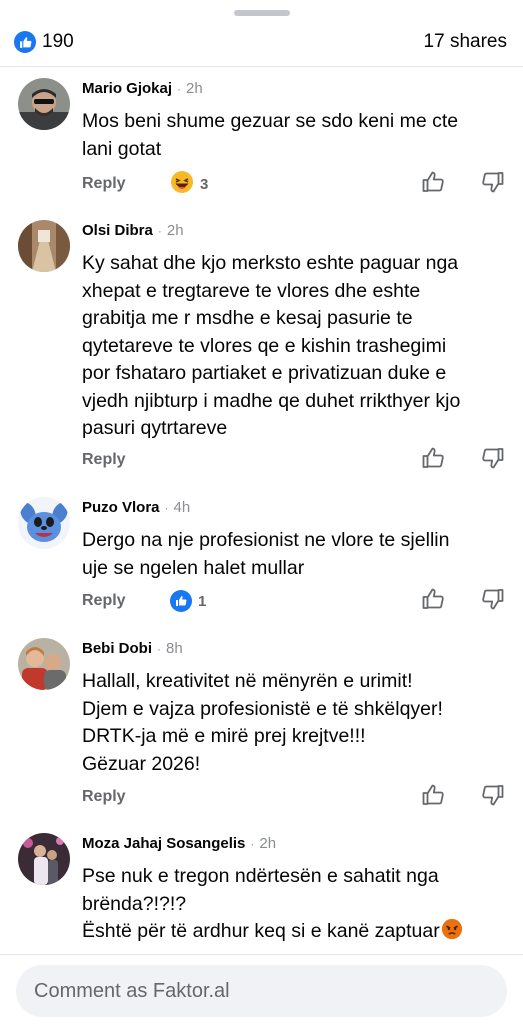  I want to click on laughing-emoji-icon, so click(182, 184).